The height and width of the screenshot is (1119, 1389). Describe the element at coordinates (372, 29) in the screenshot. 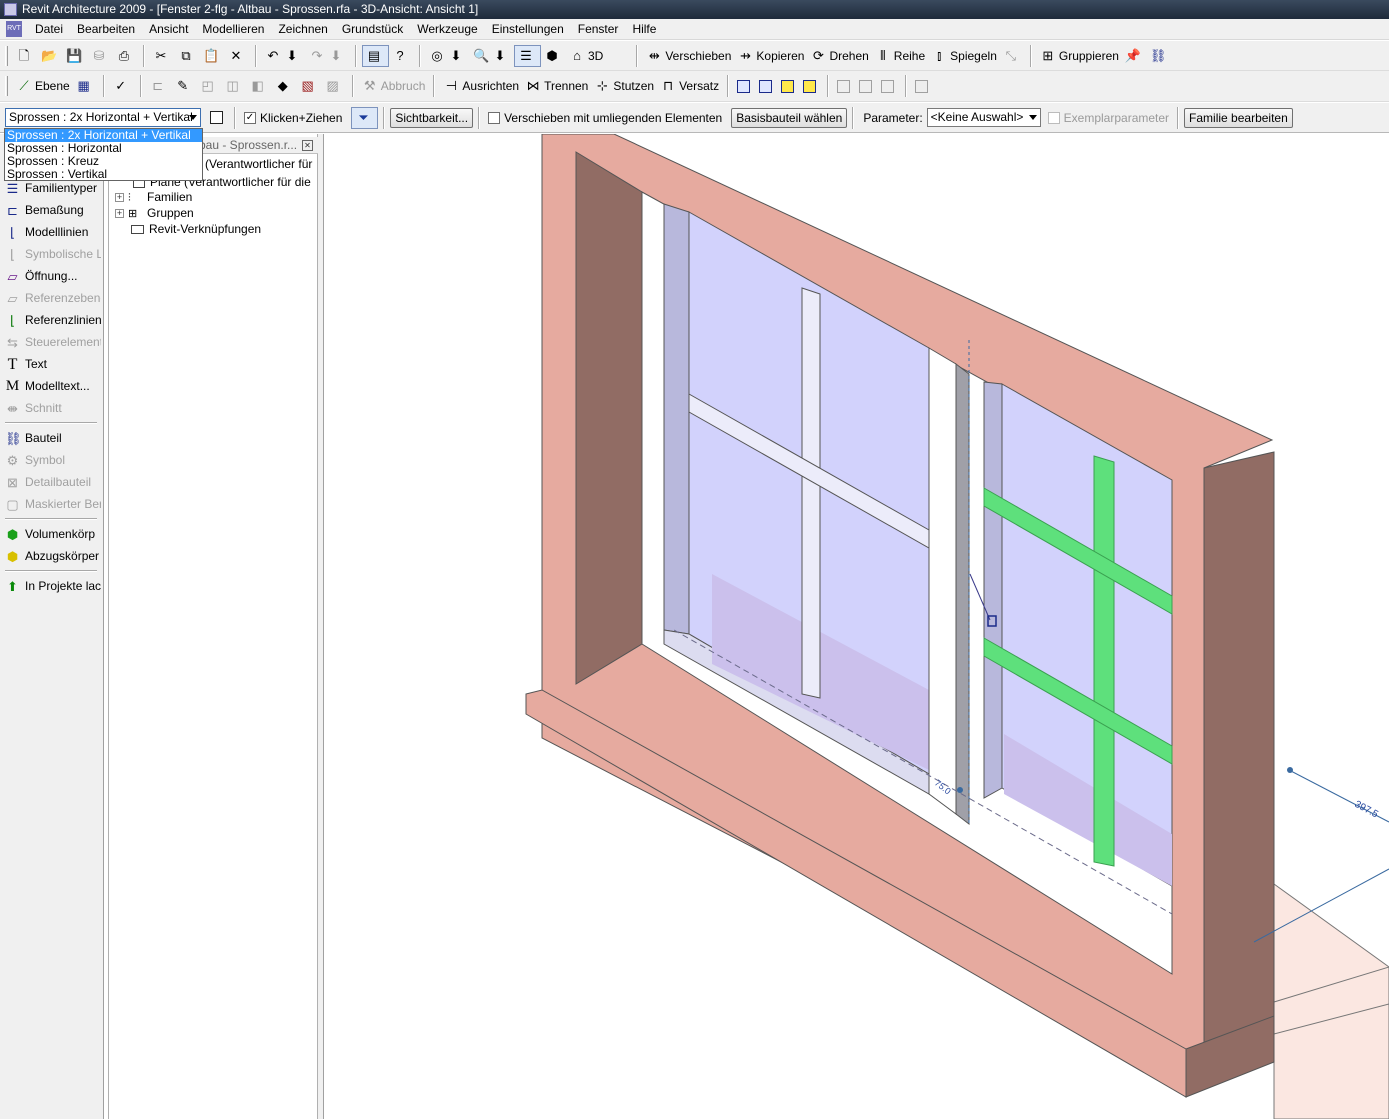

I see `menu-grundstueck: Grundstück` at that location.